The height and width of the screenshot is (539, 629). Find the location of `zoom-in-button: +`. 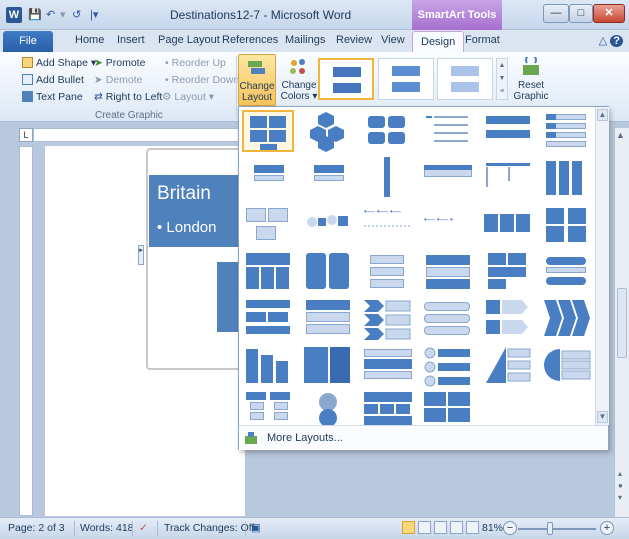

zoom-in-button: + is located at coordinates (607, 528).